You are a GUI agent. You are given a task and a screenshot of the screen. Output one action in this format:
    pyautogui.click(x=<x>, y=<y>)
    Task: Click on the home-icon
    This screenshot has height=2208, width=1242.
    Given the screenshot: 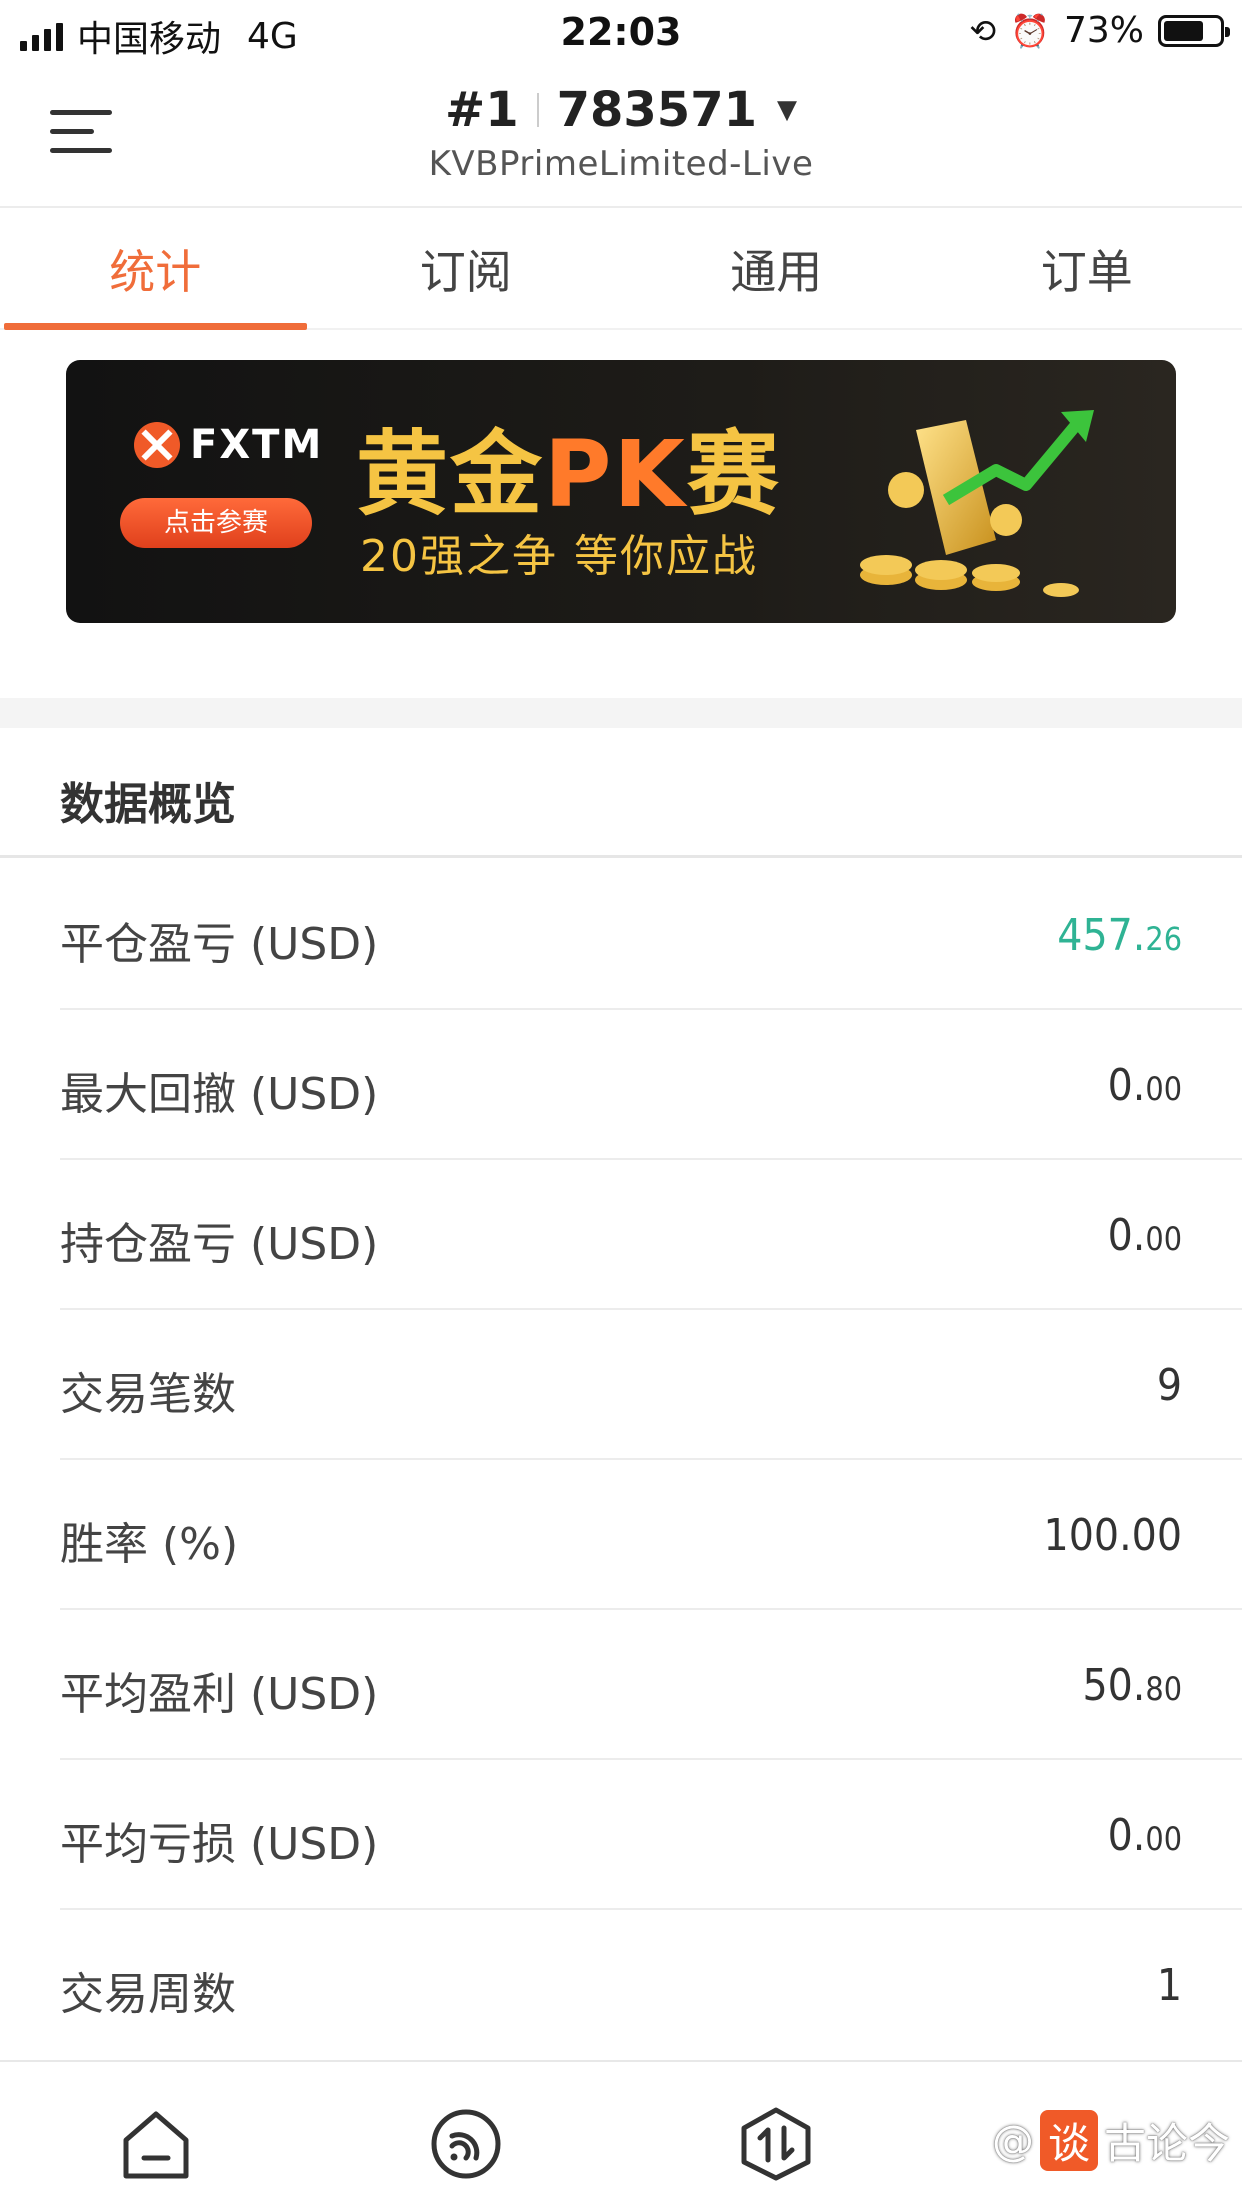 What is the action you would take?
    pyautogui.click(x=156, y=2144)
    